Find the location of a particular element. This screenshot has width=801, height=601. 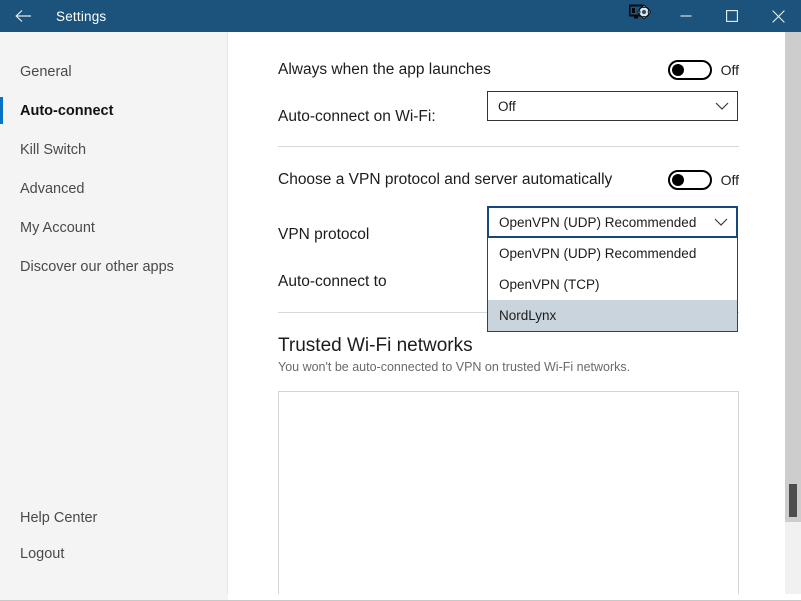

always-launch-toggle-wrap: Off is located at coordinates (703, 70).